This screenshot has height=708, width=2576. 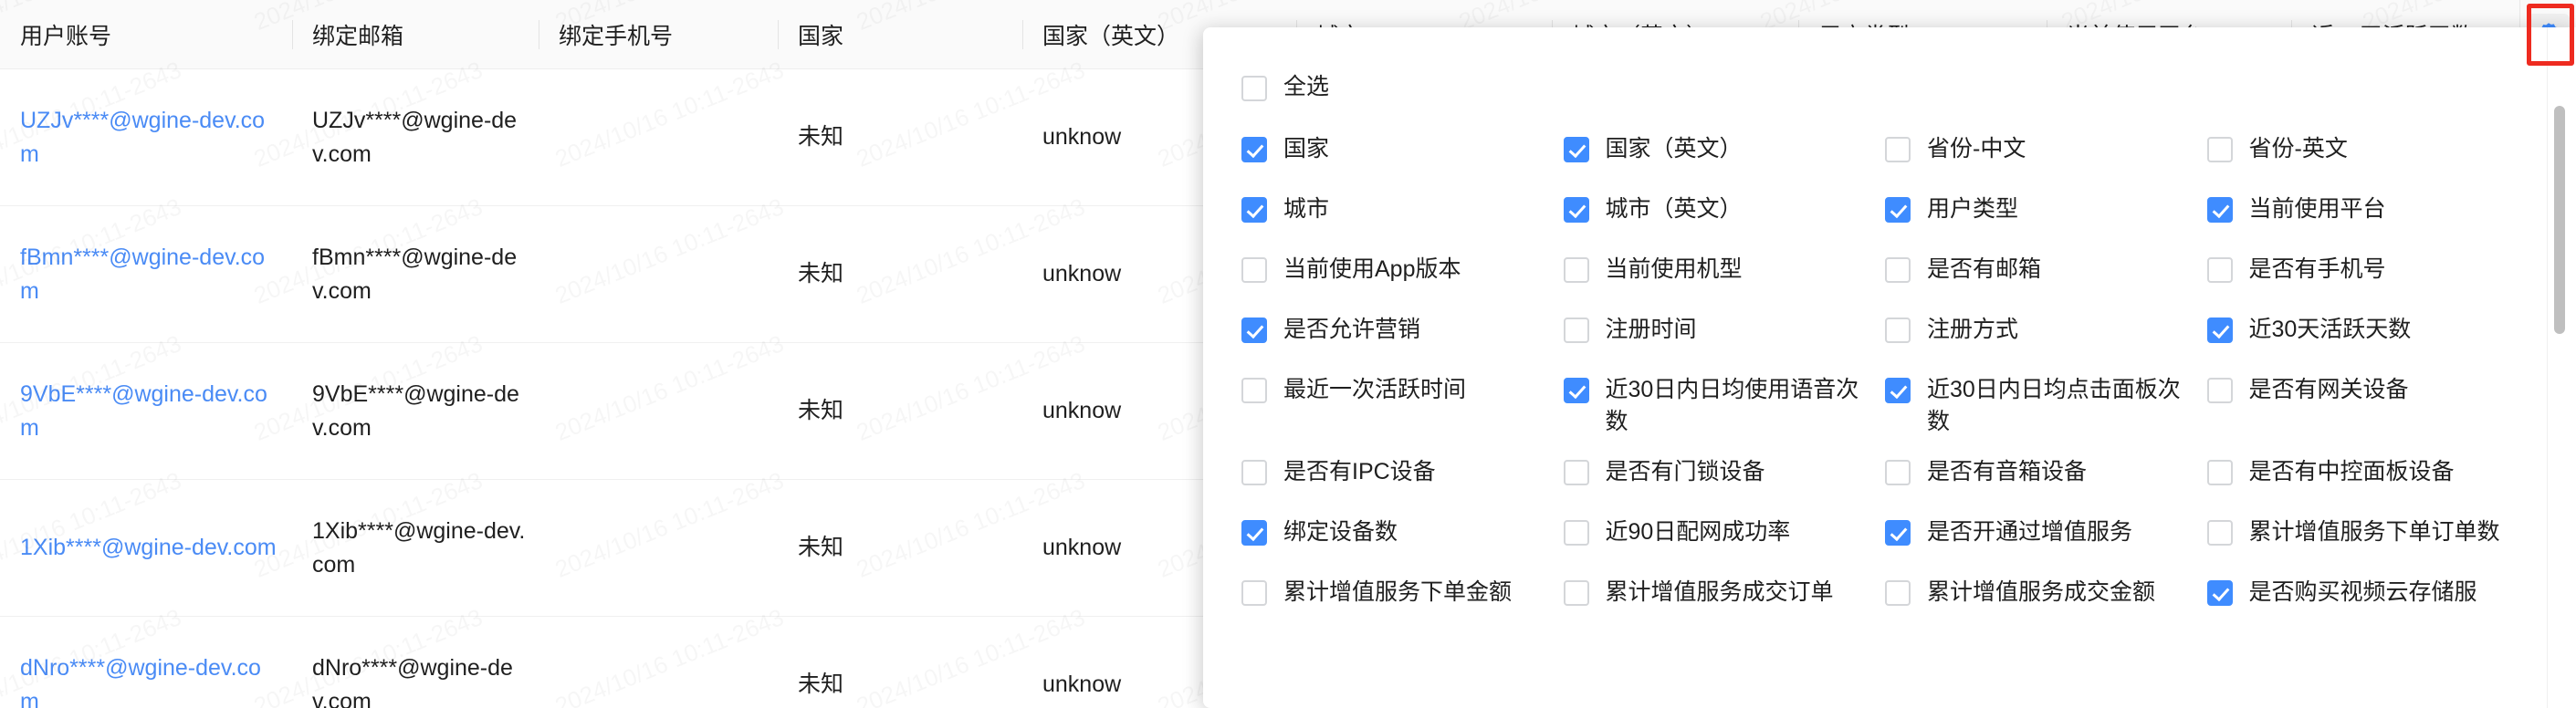 What do you see at coordinates (2560, 367) in the screenshot?
I see `panel-scrollbar` at bounding box center [2560, 367].